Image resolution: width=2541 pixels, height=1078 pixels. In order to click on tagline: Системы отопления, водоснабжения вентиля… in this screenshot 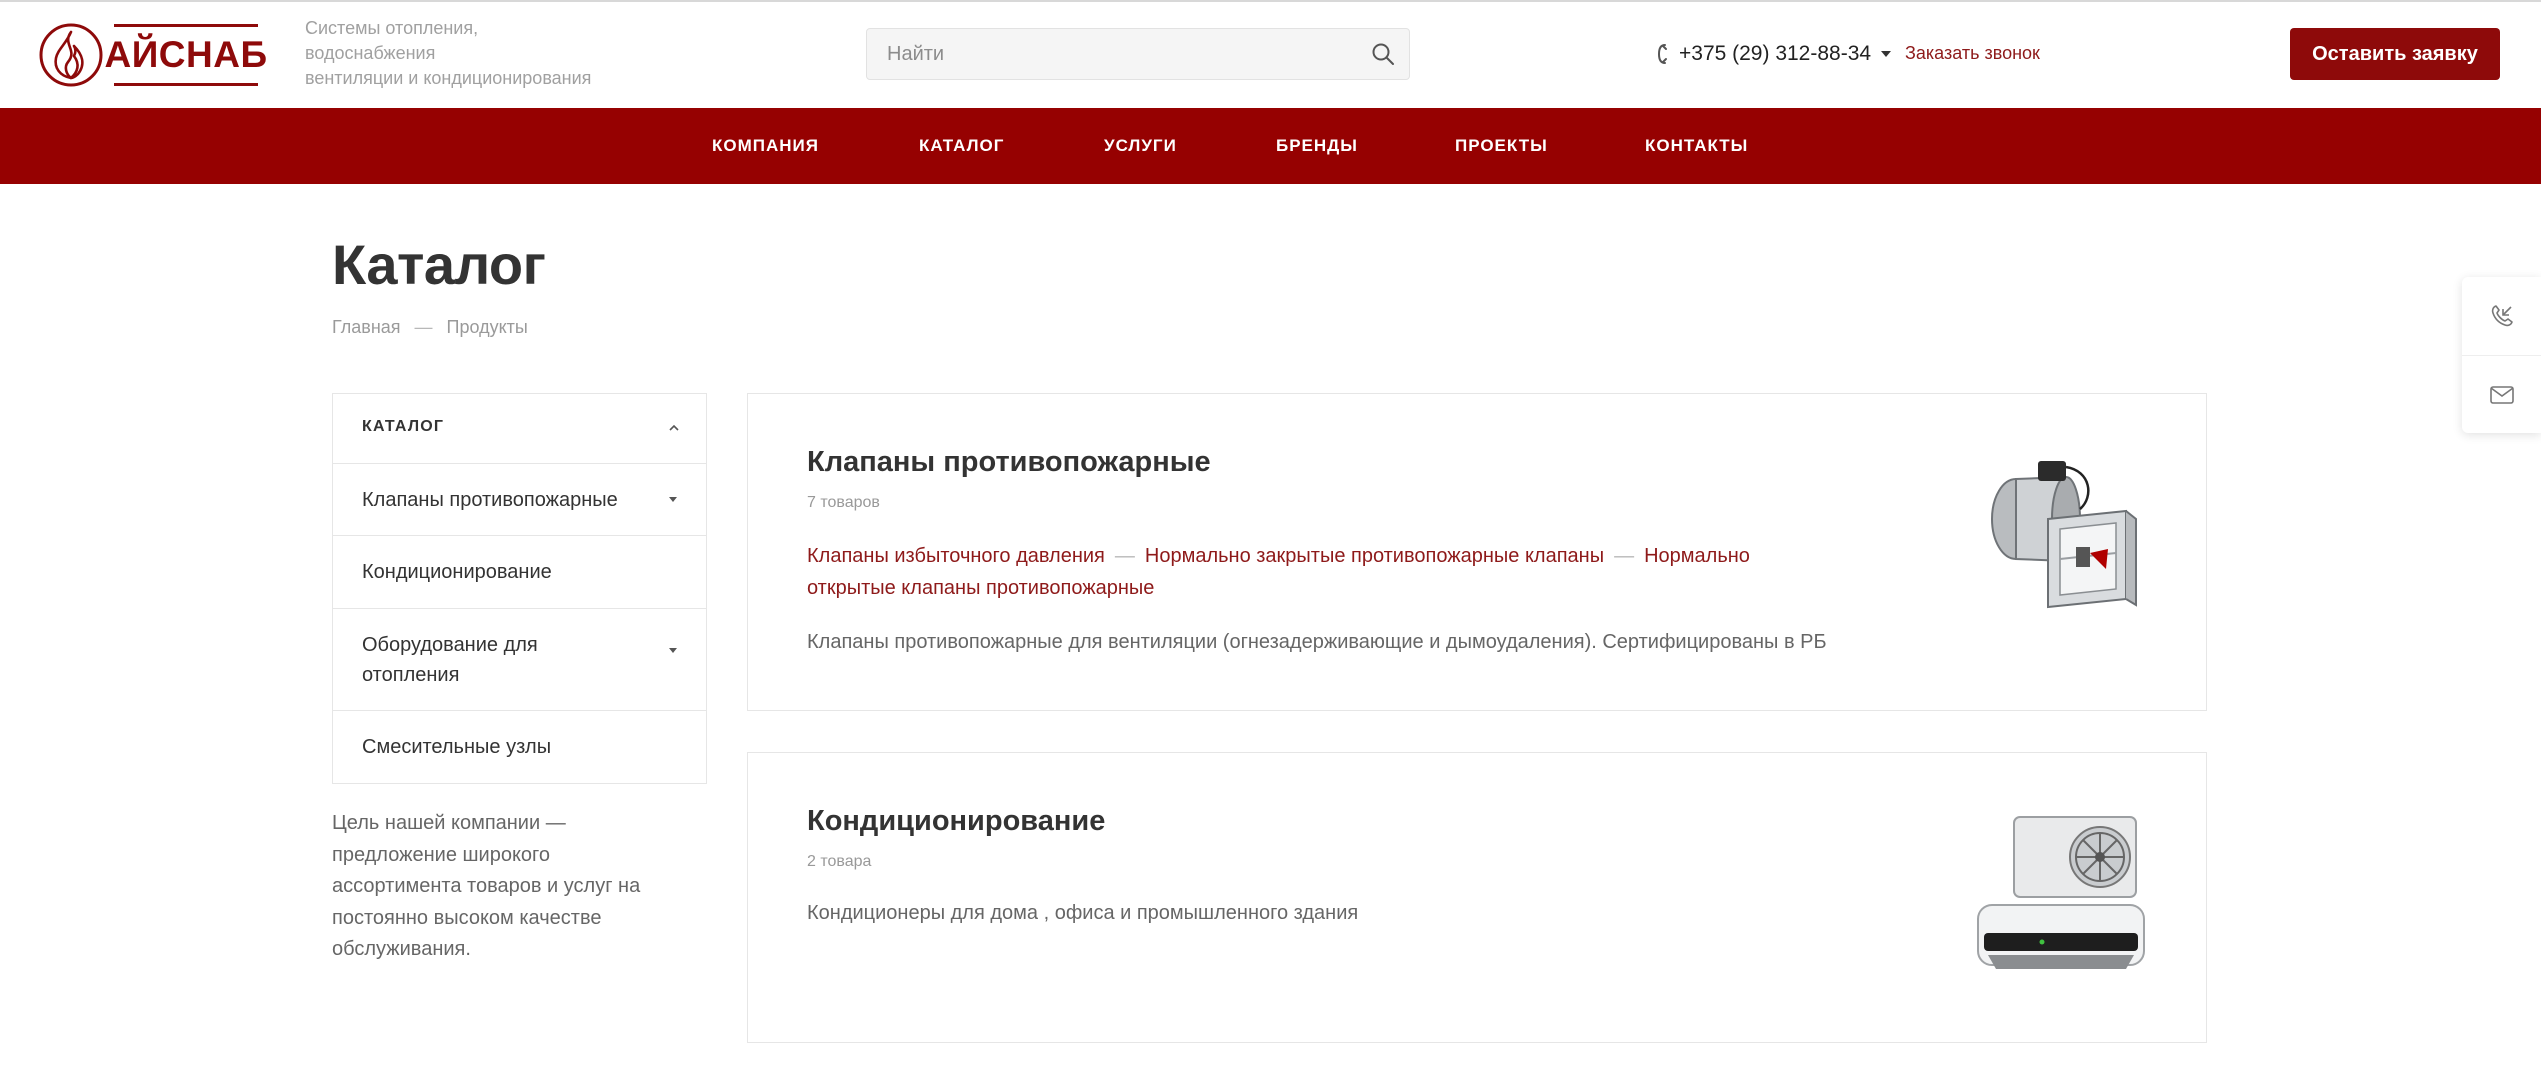, I will do `click(465, 53)`.